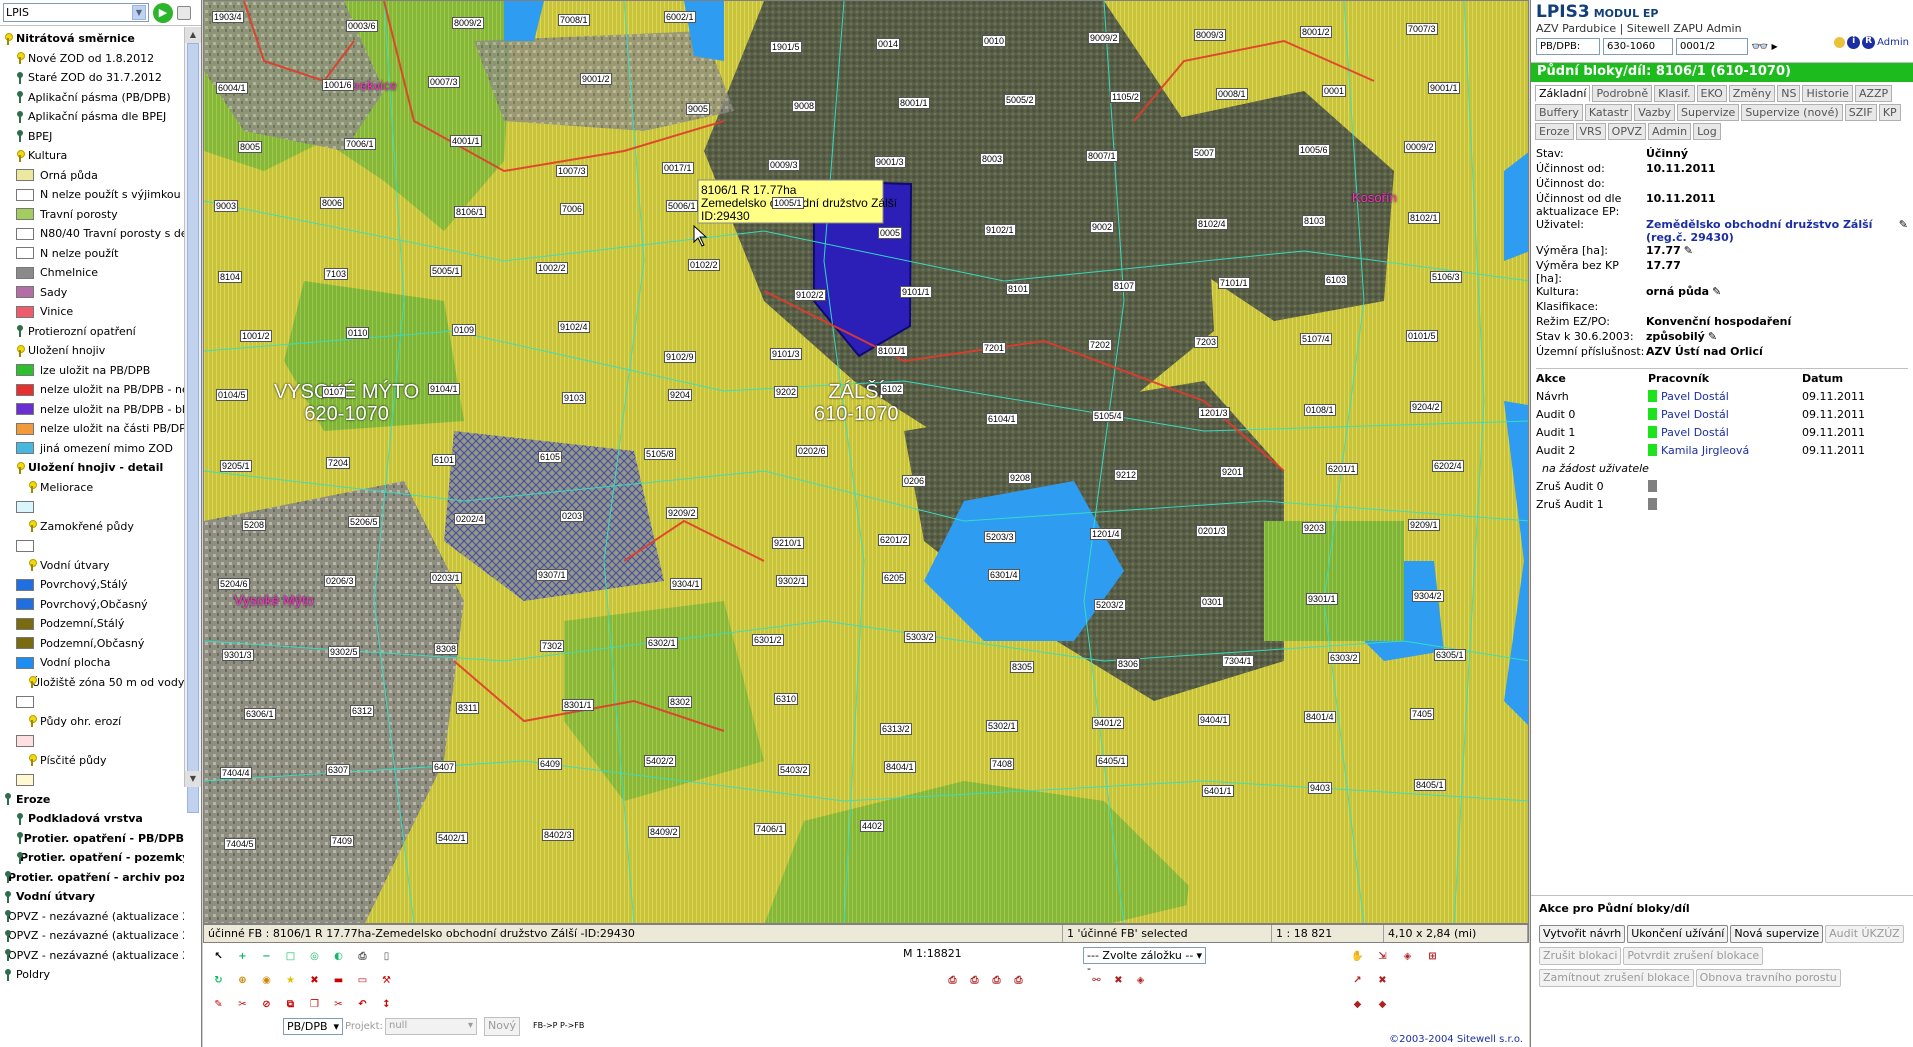 This screenshot has height=1047, width=1913. What do you see at coordinates (1854, 42) in the screenshot?
I see `info-icon: i` at bounding box center [1854, 42].